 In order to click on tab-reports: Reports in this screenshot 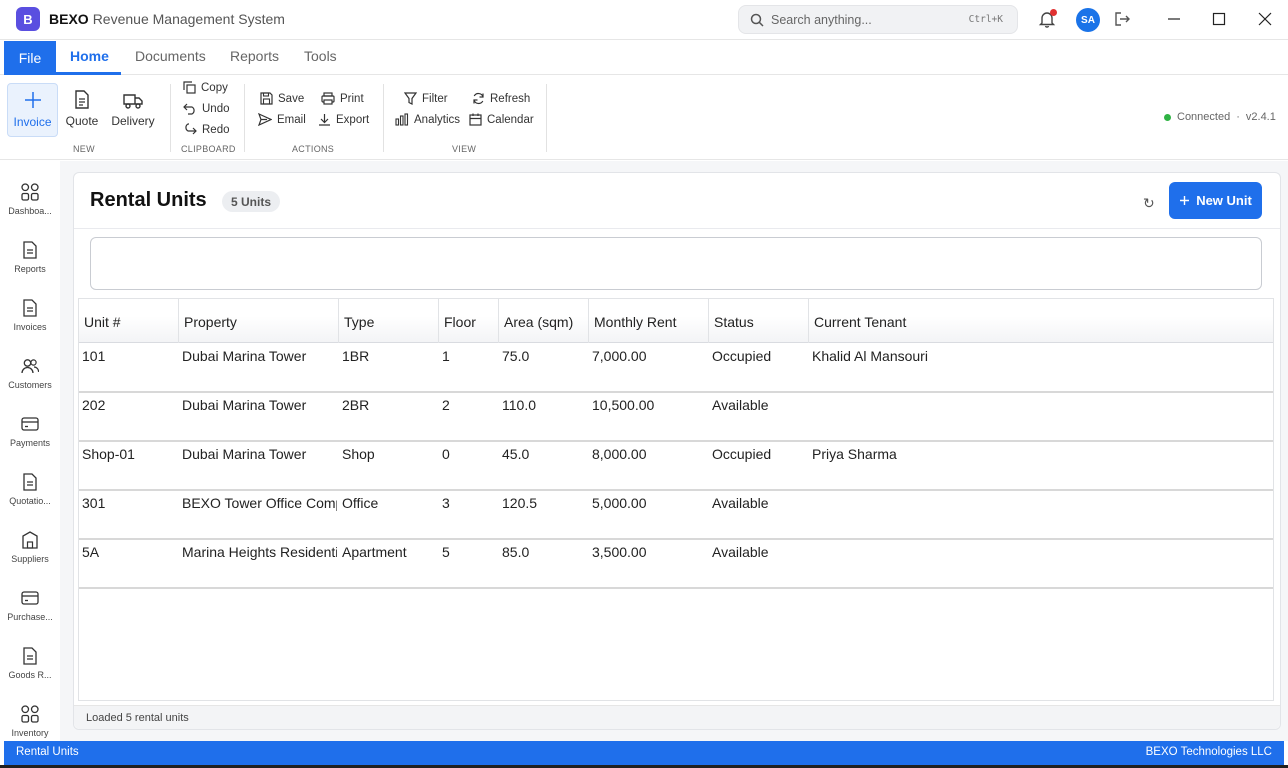, I will do `click(254, 56)`.